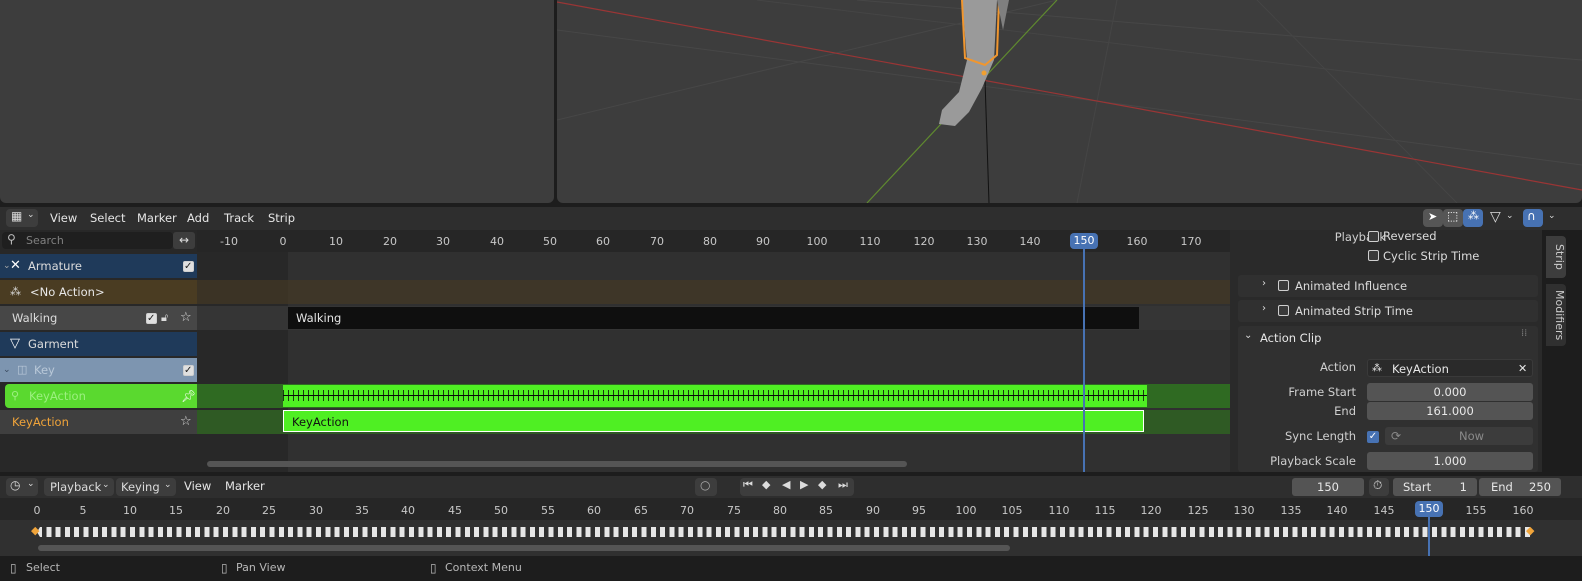  I want to click on action-label: Action, so click(1337, 367).